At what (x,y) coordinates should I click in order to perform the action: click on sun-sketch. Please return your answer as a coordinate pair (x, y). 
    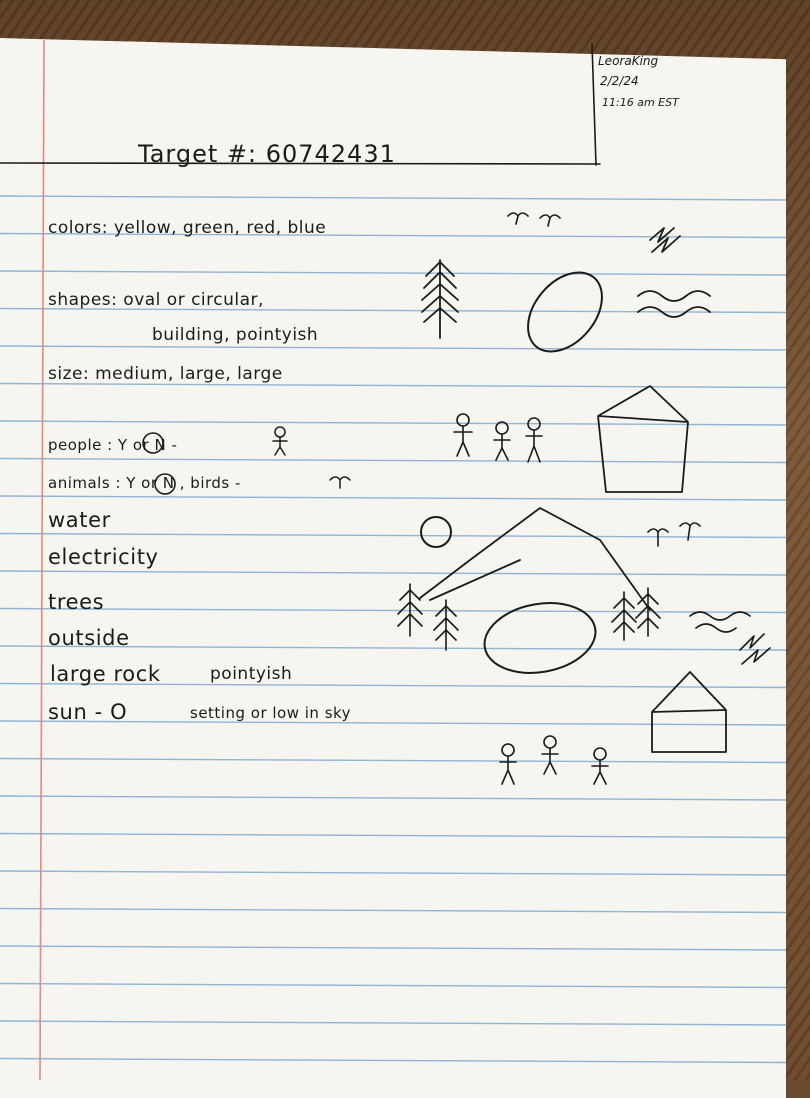
    Looking at the image, I should click on (436, 532).